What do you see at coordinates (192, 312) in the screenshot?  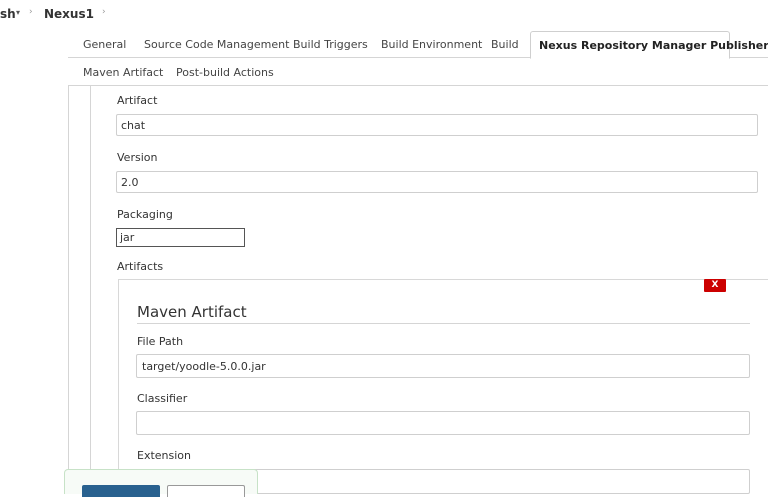 I see `maven-artifact-title: Maven Artifact` at bounding box center [192, 312].